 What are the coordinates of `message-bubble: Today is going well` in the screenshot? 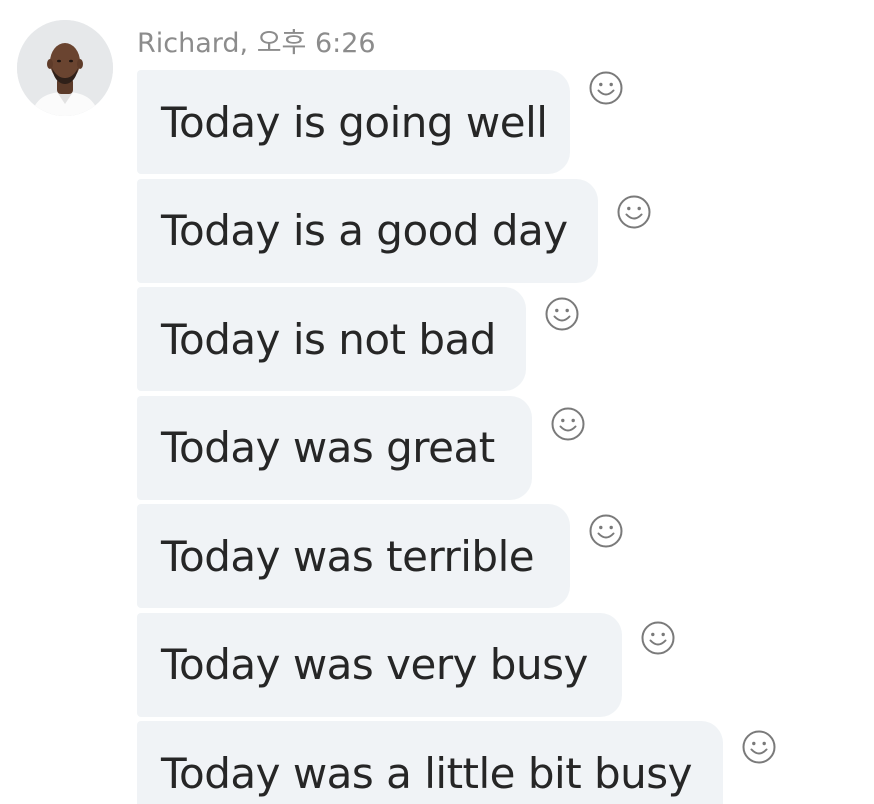 It's located at (353, 122).